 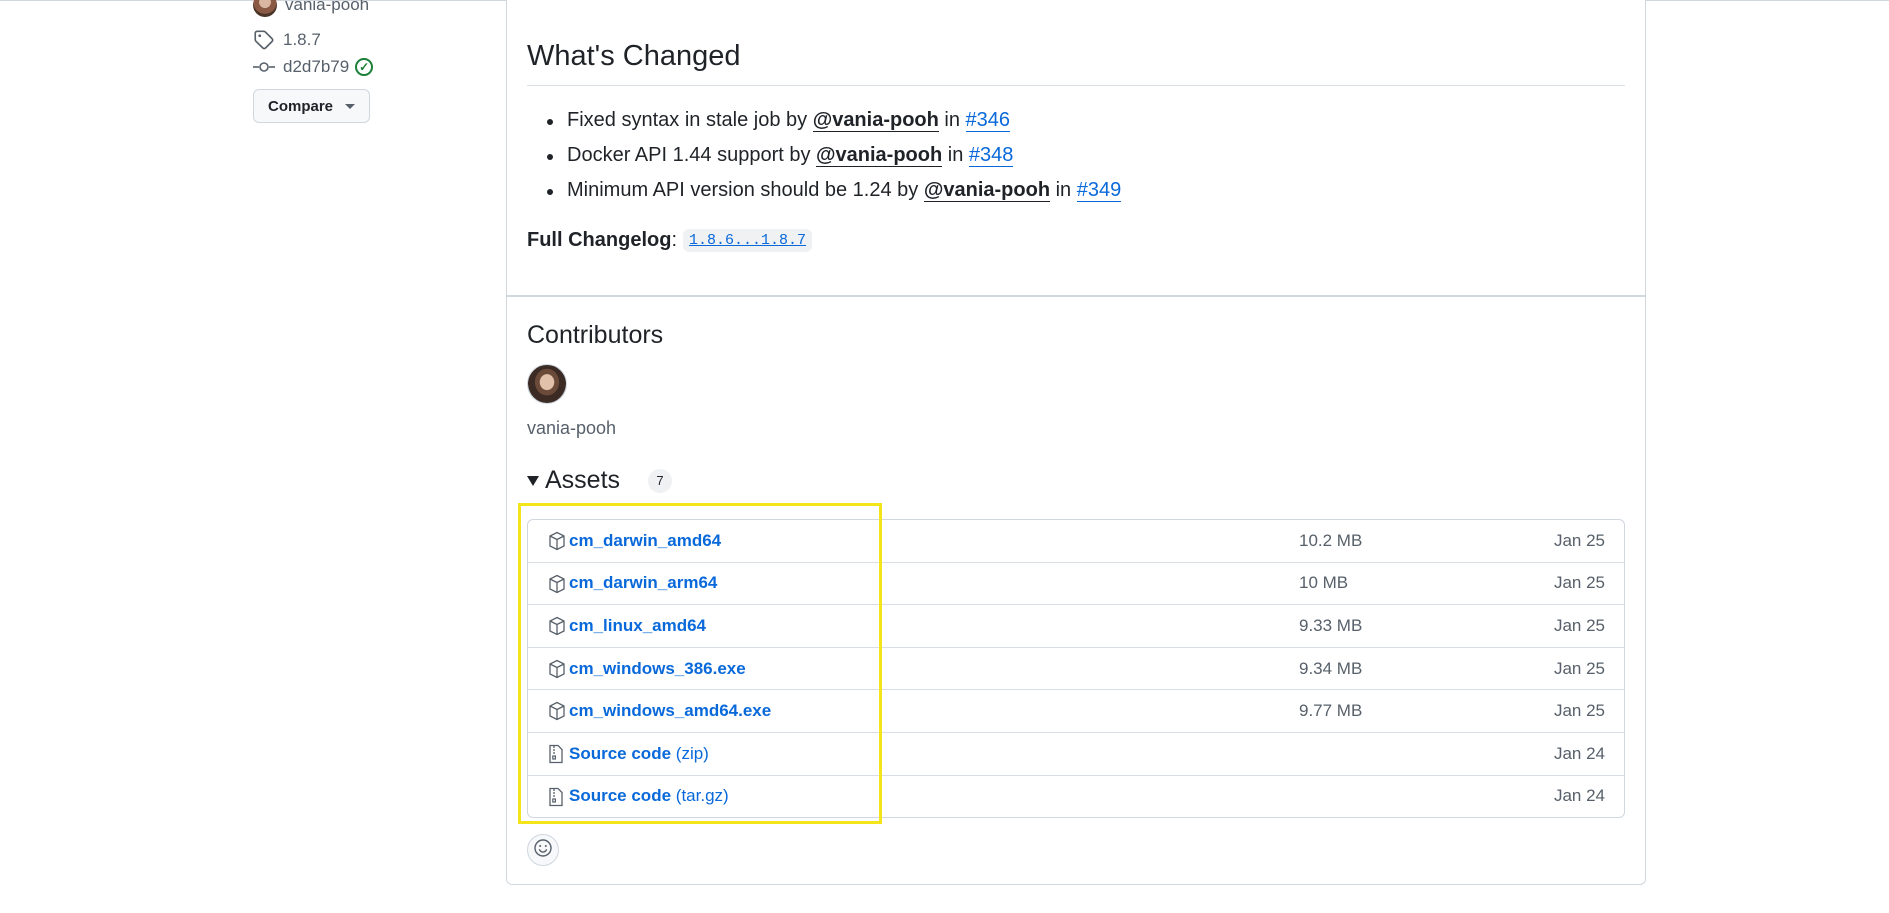 What do you see at coordinates (599, 240) in the screenshot?
I see `full-changelog-label: Full Changelog` at bounding box center [599, 240].